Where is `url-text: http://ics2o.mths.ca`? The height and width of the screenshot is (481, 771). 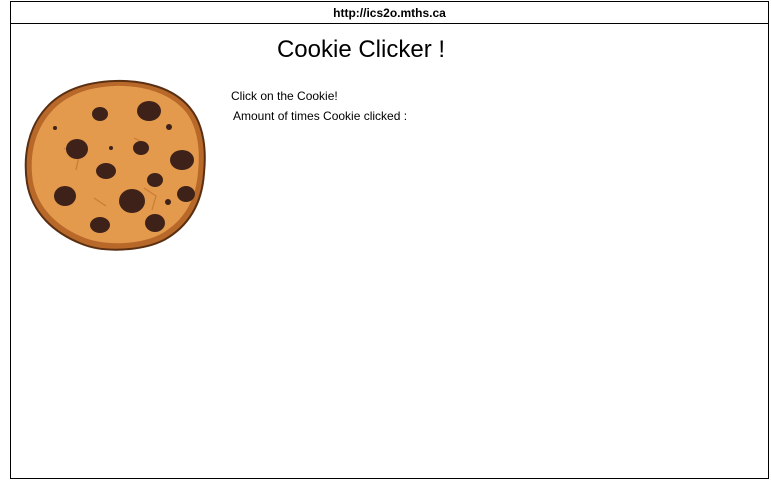 url-text: http://ics2o.mths.ca is located at coordinates (389, 12).